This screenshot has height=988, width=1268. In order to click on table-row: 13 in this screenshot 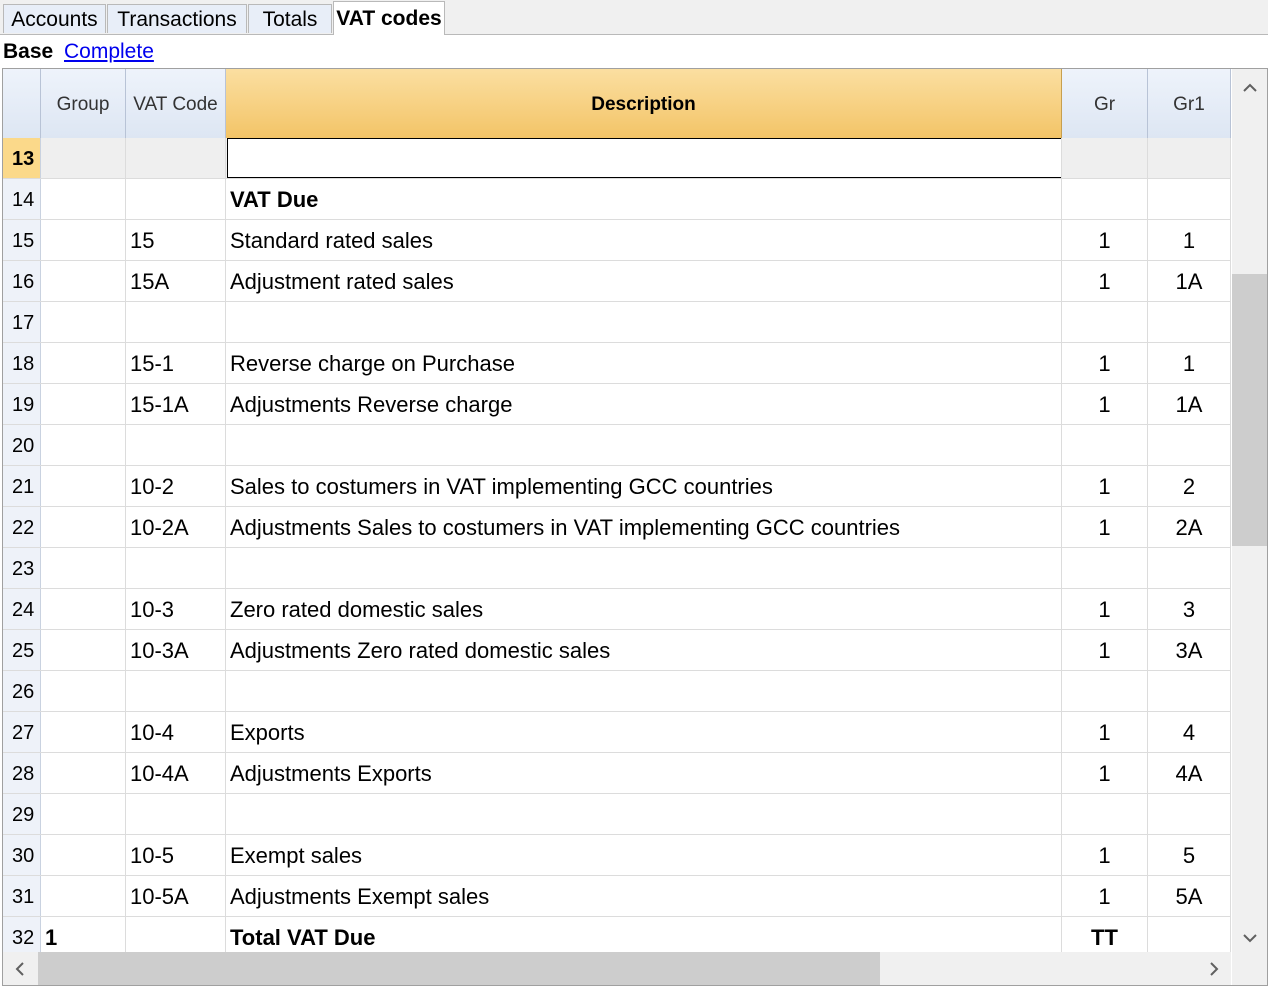, I will do `click(617, 158)`.